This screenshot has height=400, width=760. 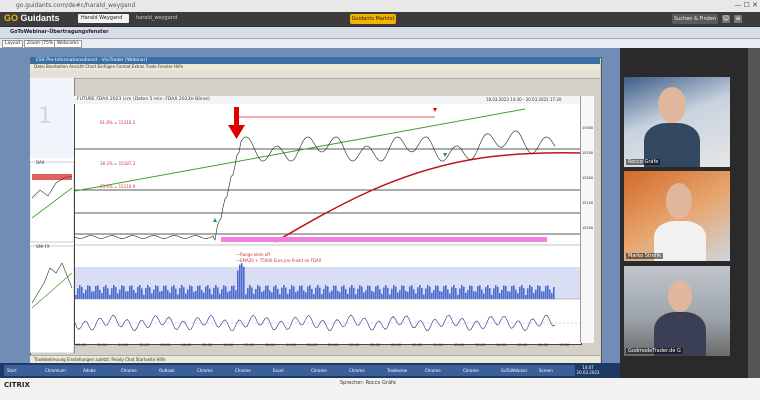 What do you see at coordinates (679, 201) in the screenshot?
I see `presenter-head` at bounding box center [679, 201].